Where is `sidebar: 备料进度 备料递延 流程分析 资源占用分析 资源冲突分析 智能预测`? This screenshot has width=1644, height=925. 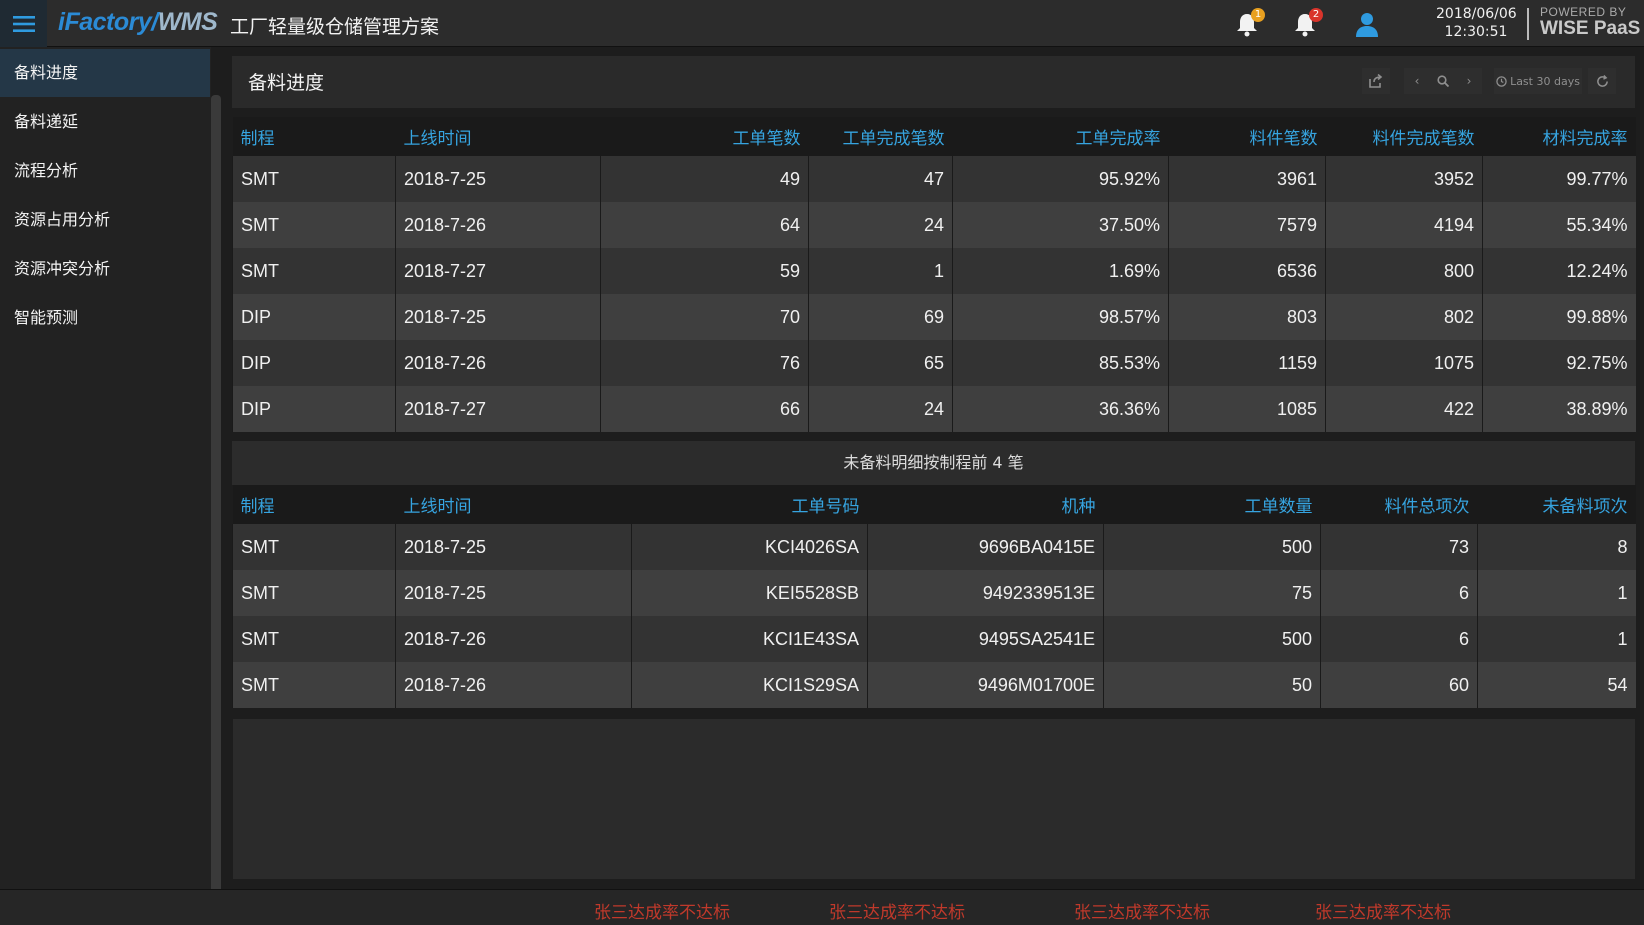
sidebar: 备料进度 备料递延 流程分析 资源占用分析 资源冲突分析 智能预测 is located at coordinates (110, 483).